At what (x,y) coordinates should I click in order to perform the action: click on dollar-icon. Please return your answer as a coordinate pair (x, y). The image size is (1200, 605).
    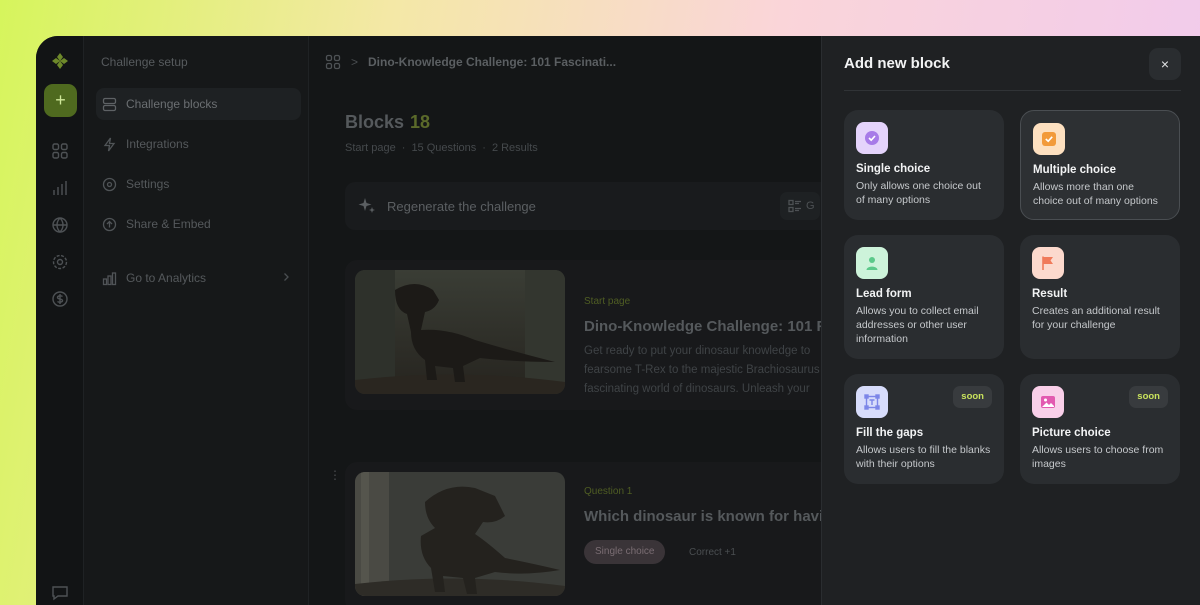
    Looking at the image, I should click on (60, 299).